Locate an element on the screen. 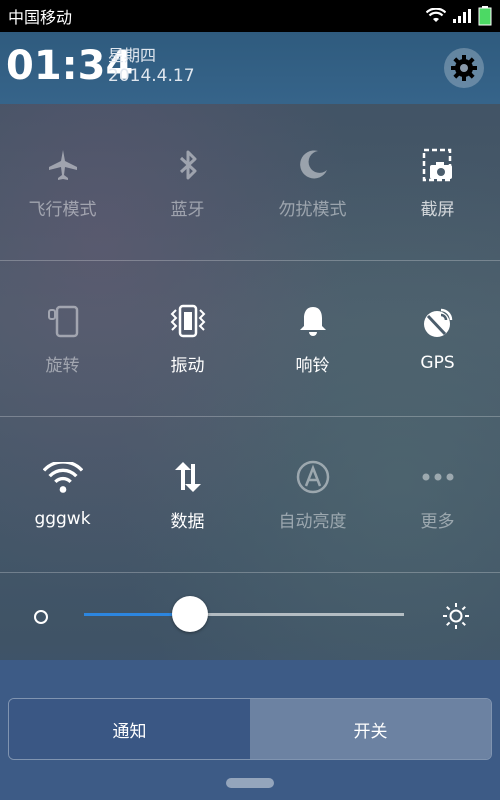 This screenshot has width=500, height=800. toggle-airplane-mode: 飞行模式 is located at coordinates (62, 182).